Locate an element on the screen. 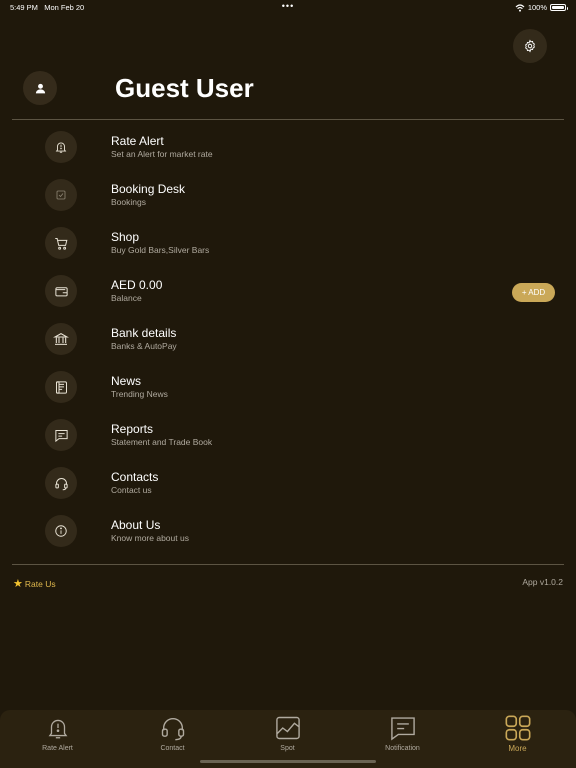  footer-divider is located at coordinates (288, 564).